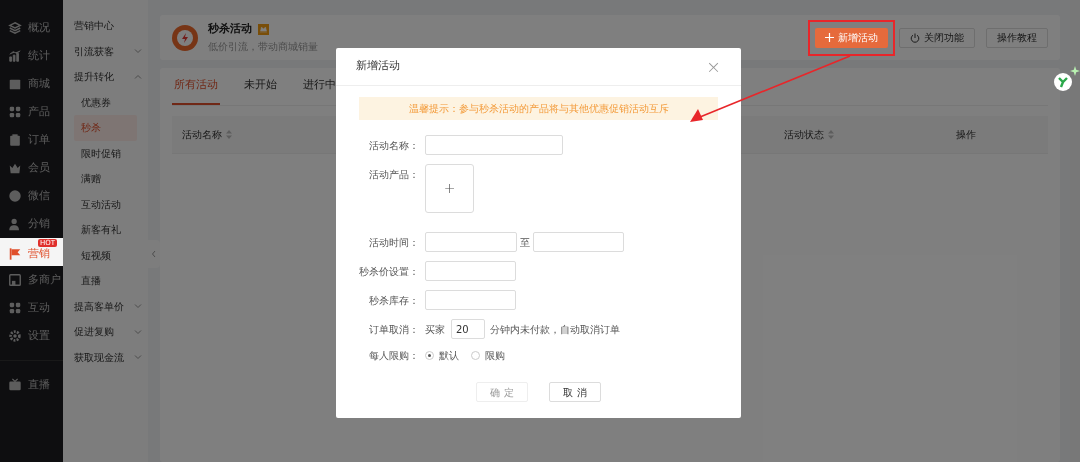  Describe the element at coordinates (937, 37) in the screenshot. I see `toolbar-button: 关闭功能` at that location.